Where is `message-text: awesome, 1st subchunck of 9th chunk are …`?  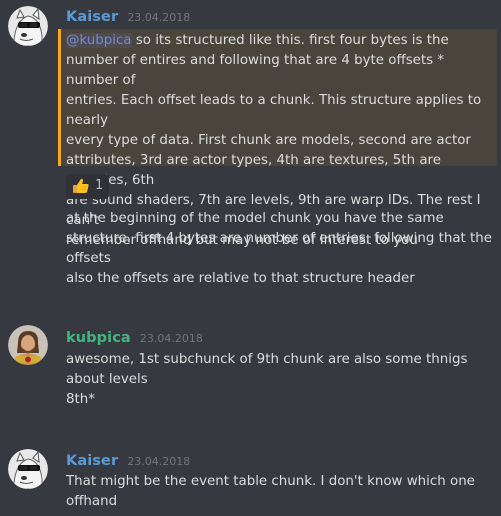
message-text: awesome, 1st subchunck of 9th chunk are … is located at coordinates (267, 369).